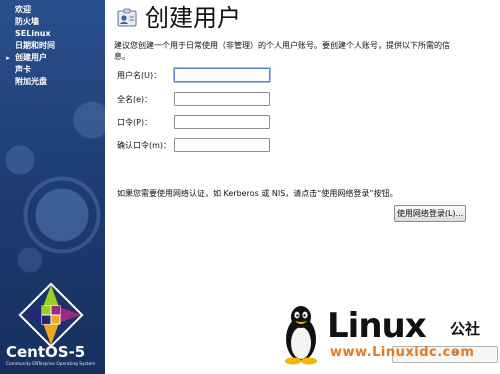  Describe the element at coordinates (301, 335) in the screenshot. I see `tux-penguin-icon` at that location.